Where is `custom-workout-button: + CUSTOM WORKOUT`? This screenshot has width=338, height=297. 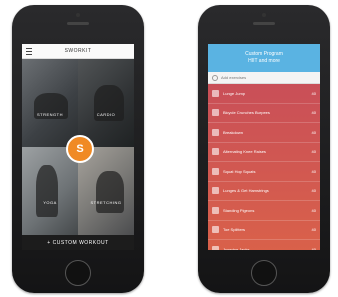
custom-workout-button: + CUSTOM WORKOUT is located at coordinates (78, 242).